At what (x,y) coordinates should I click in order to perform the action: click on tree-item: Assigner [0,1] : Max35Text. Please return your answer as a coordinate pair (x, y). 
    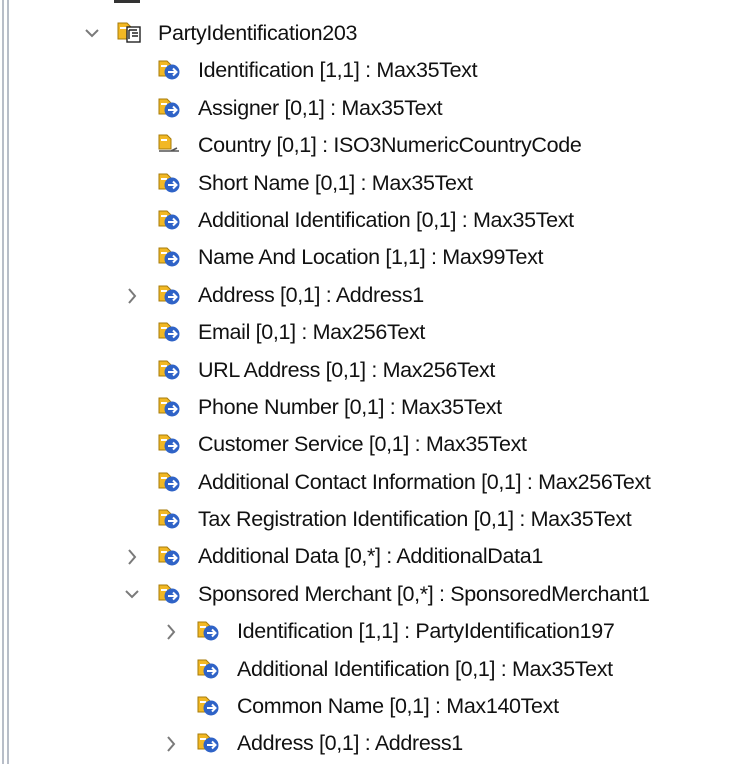
    Looking at the image, I should click on (375, 108).